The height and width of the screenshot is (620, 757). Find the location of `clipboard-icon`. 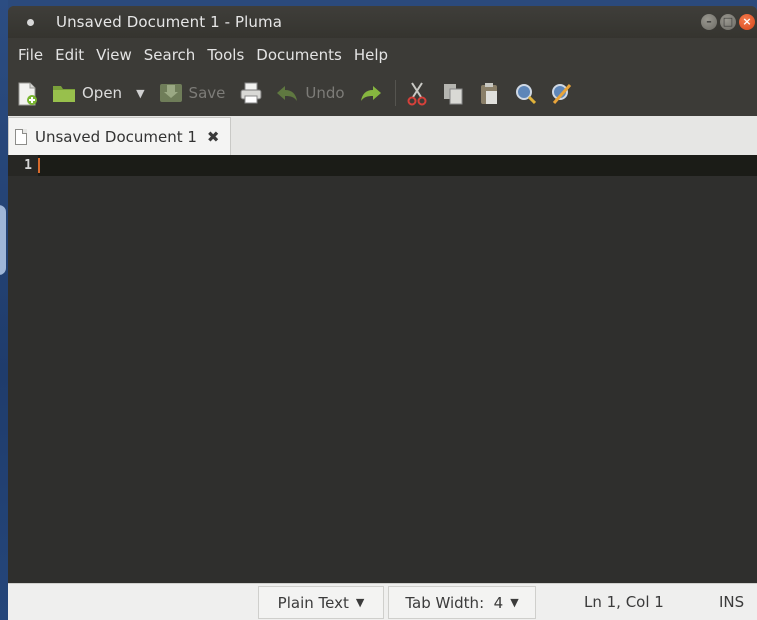

clipboard-icon is located at coordinates (489, 93).